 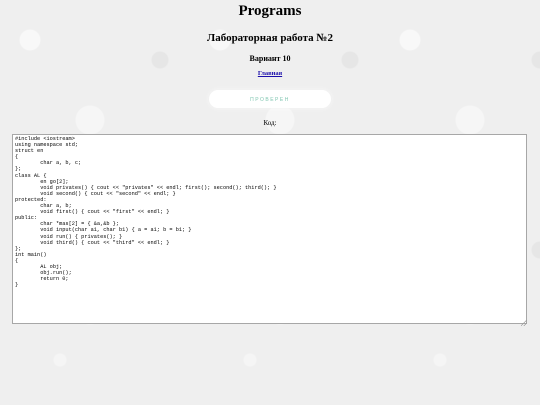 I want to click on lab-title: Лабораторная работа №2, so click(x=270, y=38).